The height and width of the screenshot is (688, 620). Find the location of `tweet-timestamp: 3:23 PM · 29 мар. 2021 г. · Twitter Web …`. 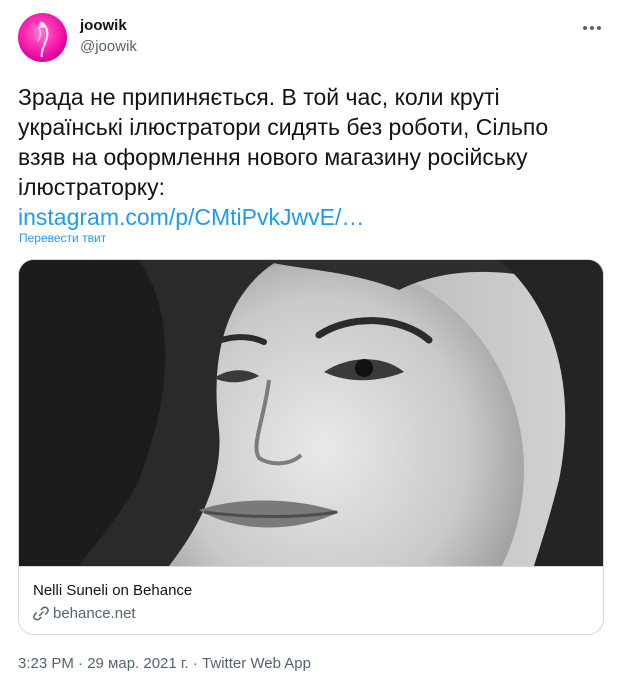

tweet-timestamp: 3:23 PM · 29 мар. 2021 г. · Twitter Web … is located at coordinates (164, 663).